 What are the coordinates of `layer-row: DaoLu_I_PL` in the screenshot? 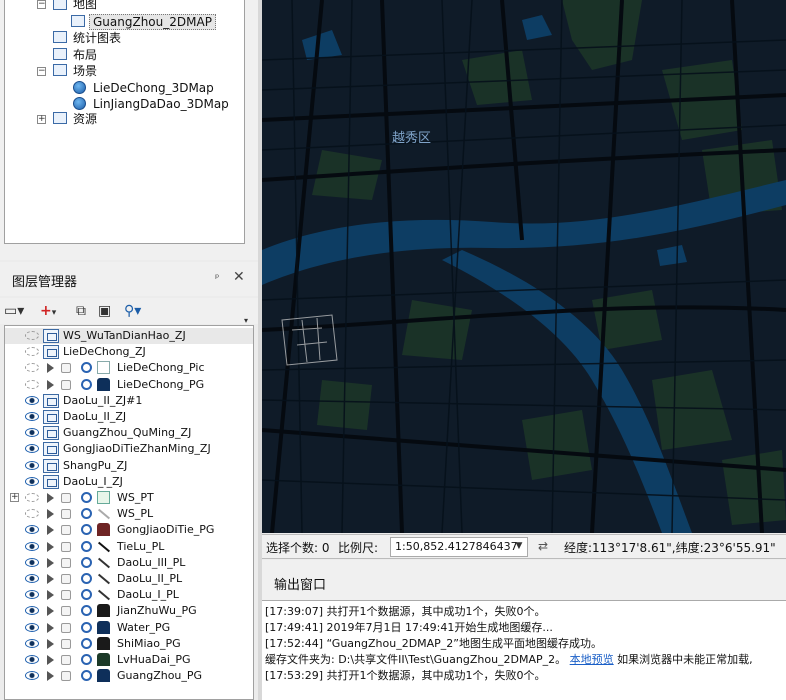 It's located at (129, 595).